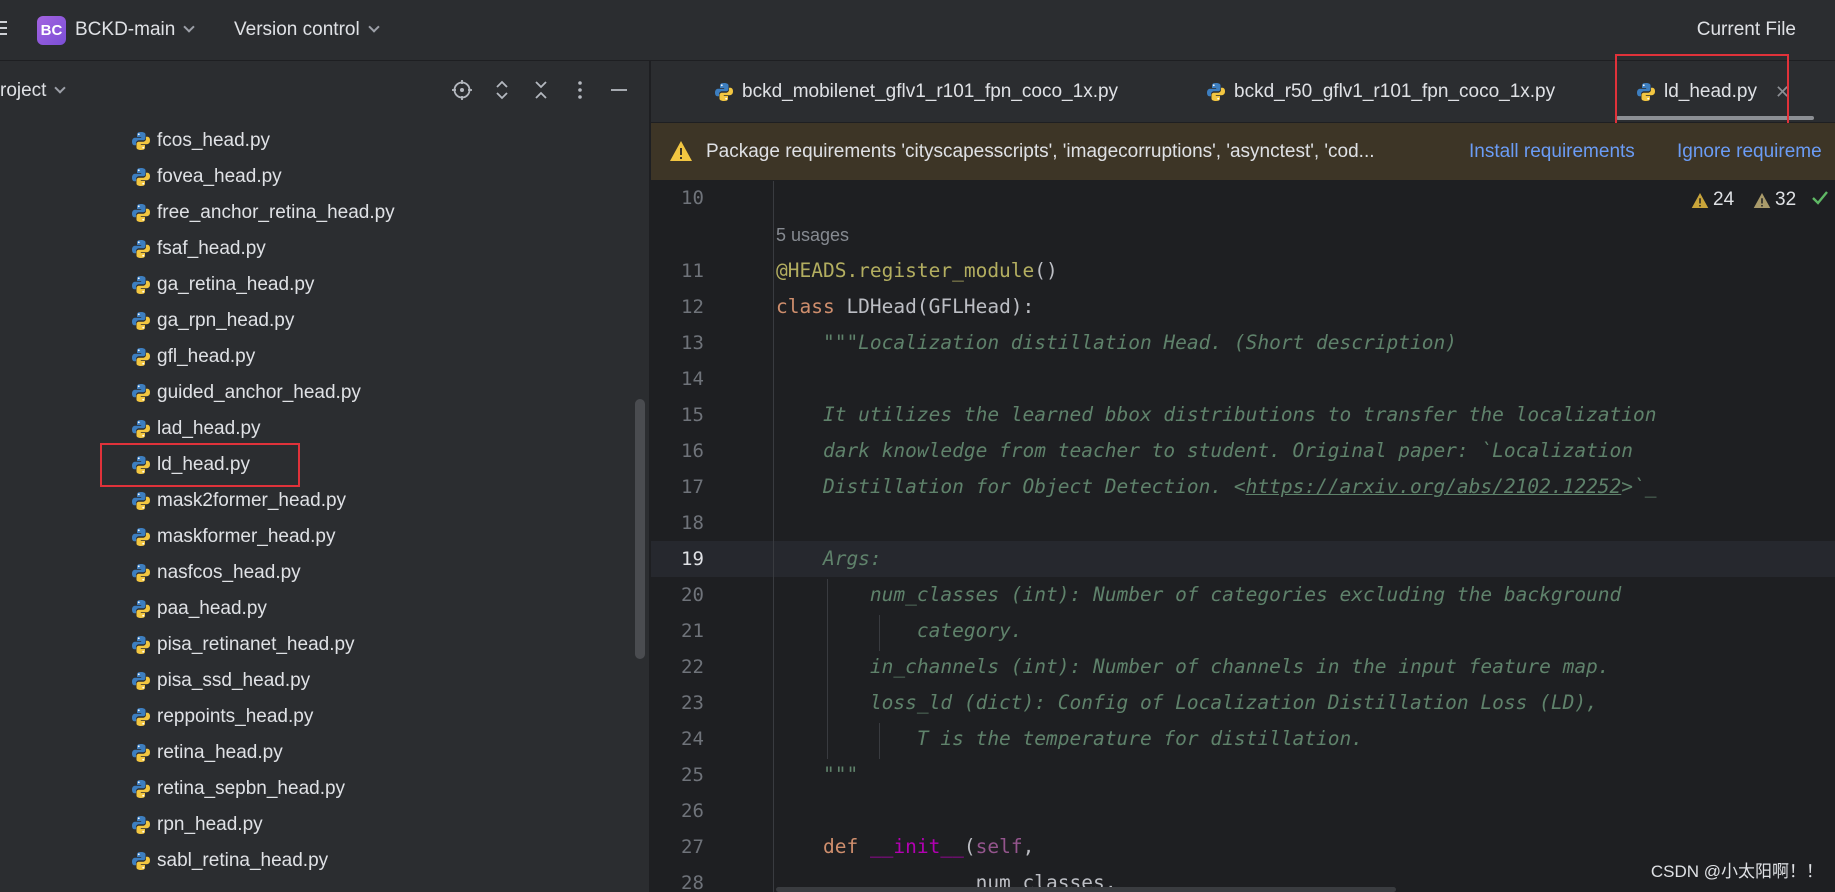  I want to click on inspection-ok-icon, so click(1820, 197).